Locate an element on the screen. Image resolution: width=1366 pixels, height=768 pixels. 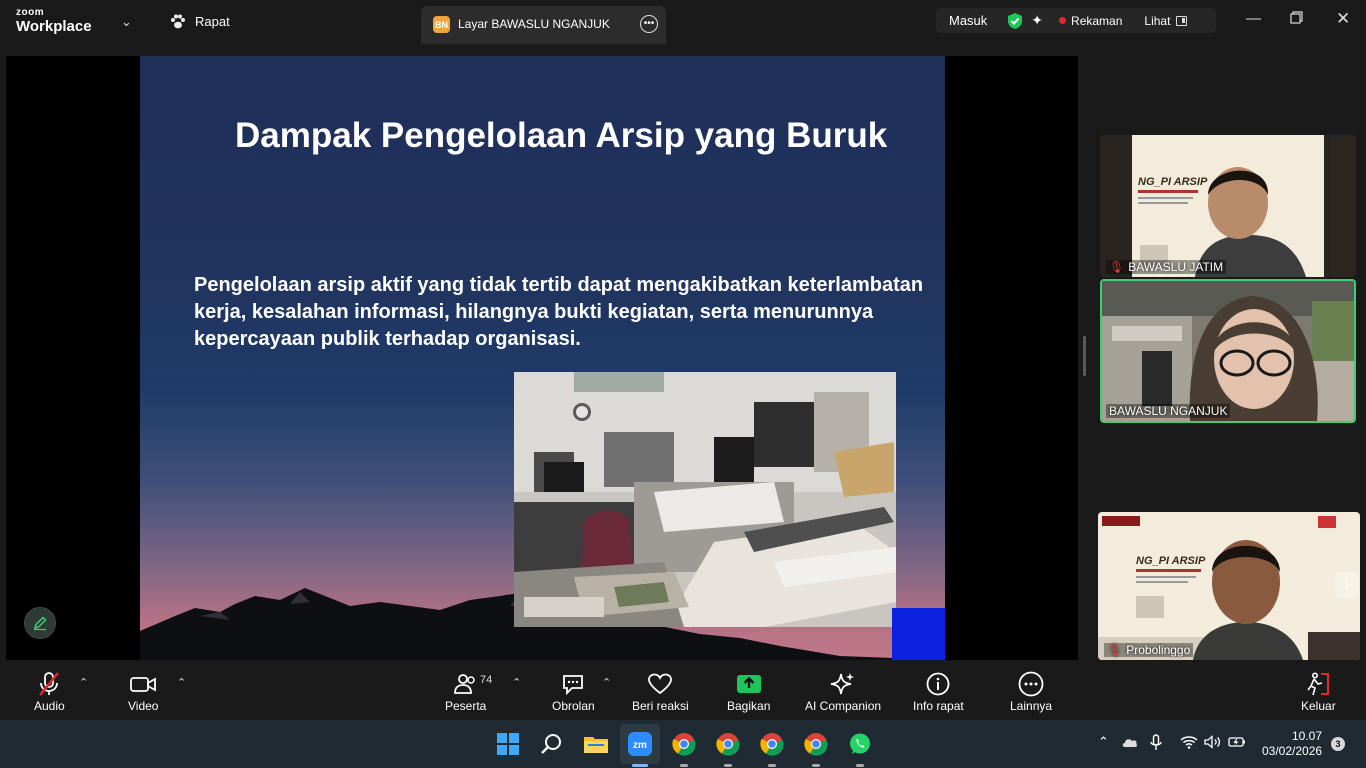
participant-video is located at coordinates (1228, 351).